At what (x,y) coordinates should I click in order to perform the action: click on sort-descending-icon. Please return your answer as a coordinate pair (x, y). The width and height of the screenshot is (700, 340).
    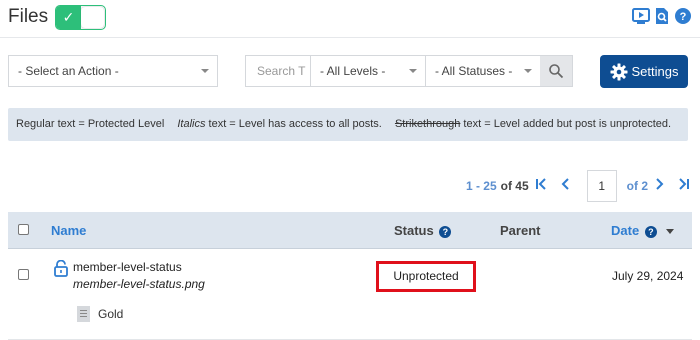
    Looking at the image, I should click on (670, 231).